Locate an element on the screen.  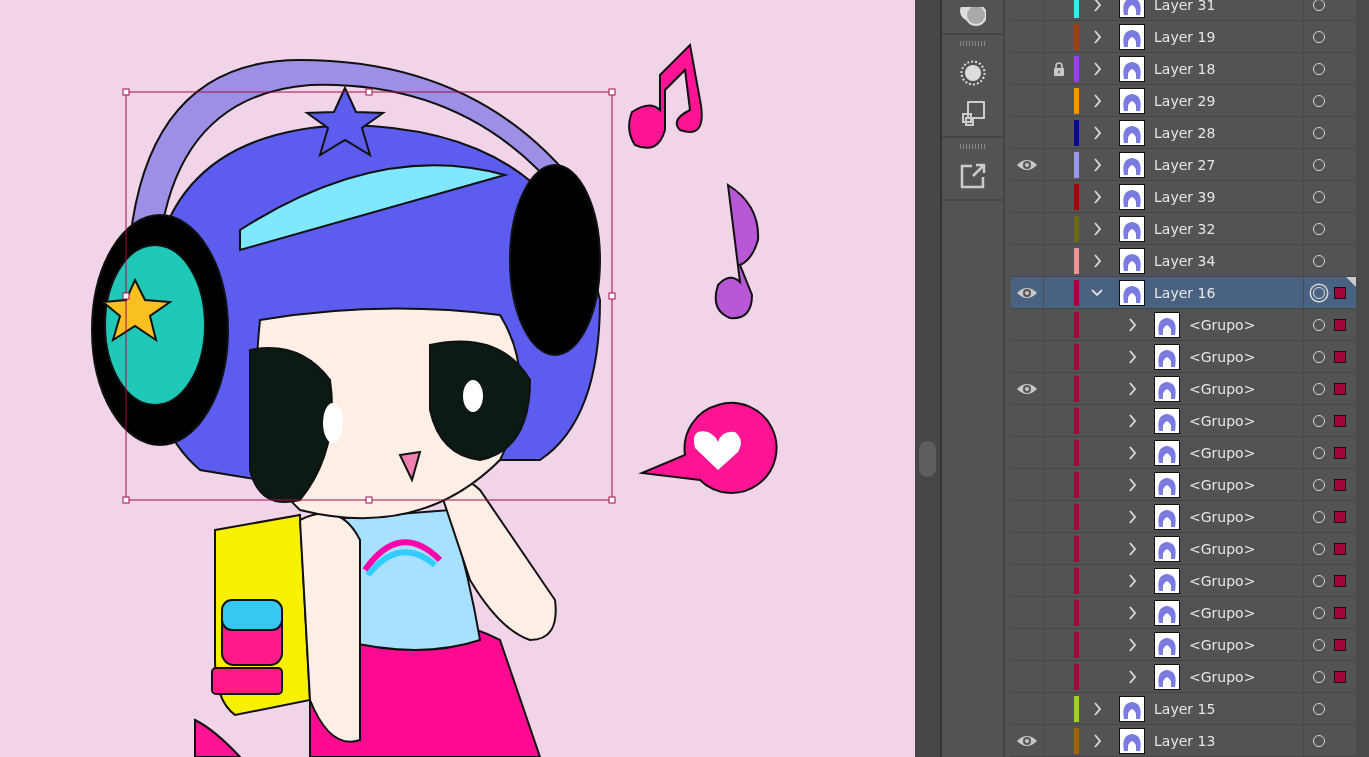
layer-name: Layer 13 is located at coordinates (1185, 740).